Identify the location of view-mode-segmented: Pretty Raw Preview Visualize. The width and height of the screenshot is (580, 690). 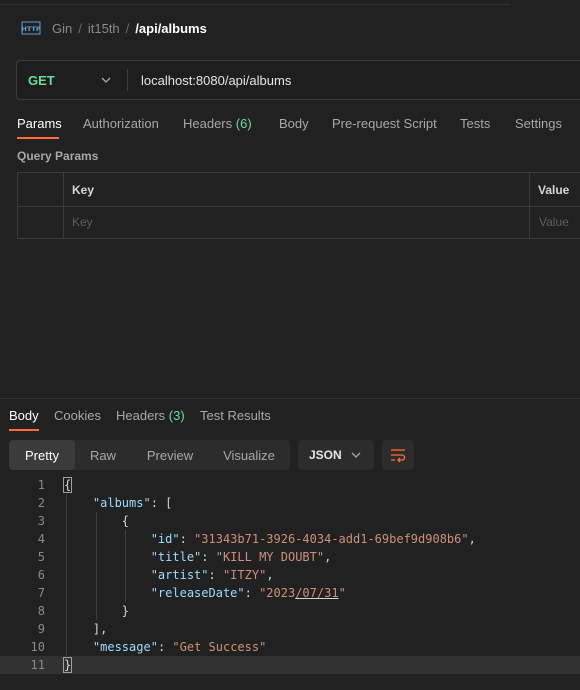
(149, 455).